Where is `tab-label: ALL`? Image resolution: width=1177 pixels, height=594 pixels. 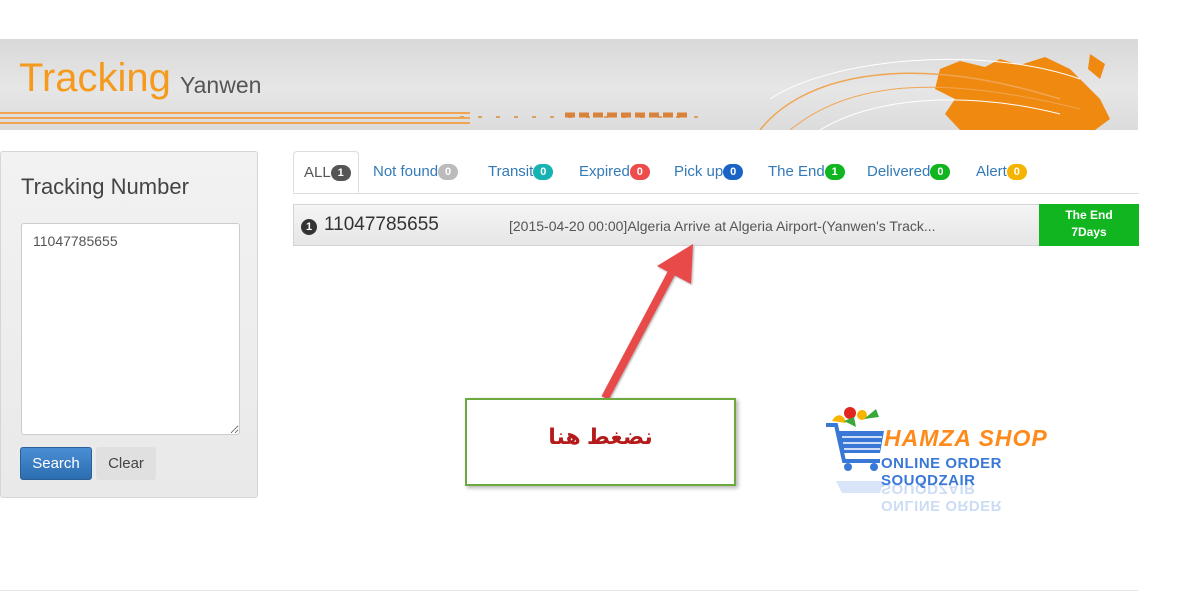 tab-label: ALL is located at coordinates (317, 172).